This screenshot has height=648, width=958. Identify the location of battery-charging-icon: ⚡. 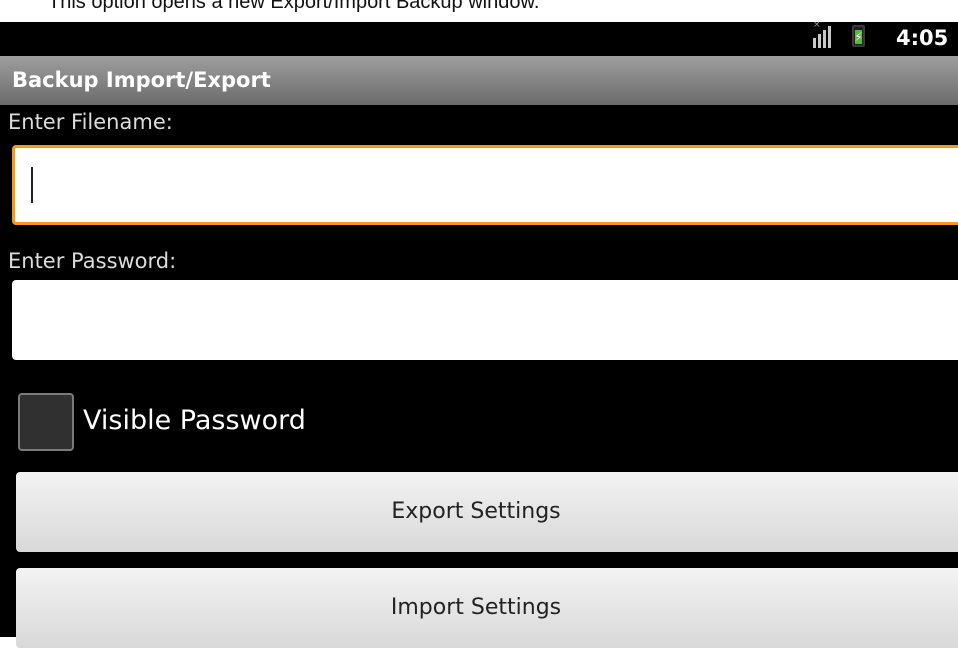
(858, 36).